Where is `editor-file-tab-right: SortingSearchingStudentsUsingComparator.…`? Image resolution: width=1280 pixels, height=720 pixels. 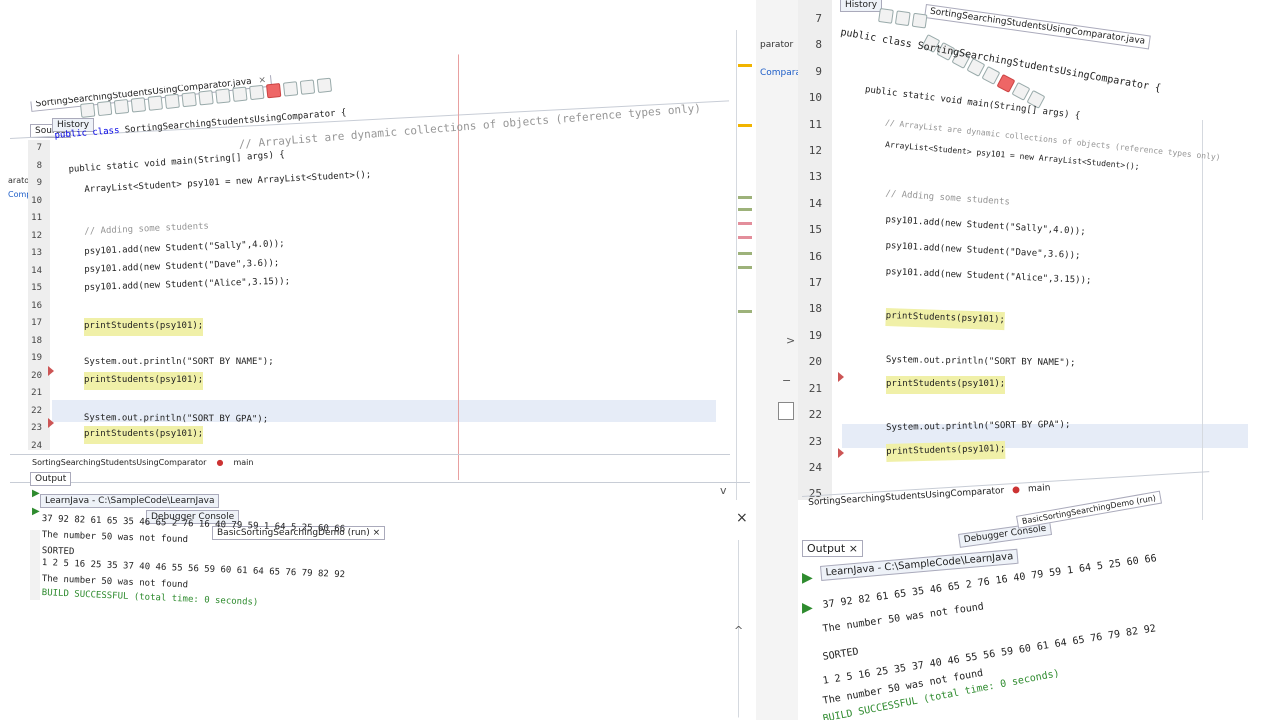
editor-file-tab-right: SortingSearchingStudentsUsingComparator.… is located at coordinates (1037, 27).